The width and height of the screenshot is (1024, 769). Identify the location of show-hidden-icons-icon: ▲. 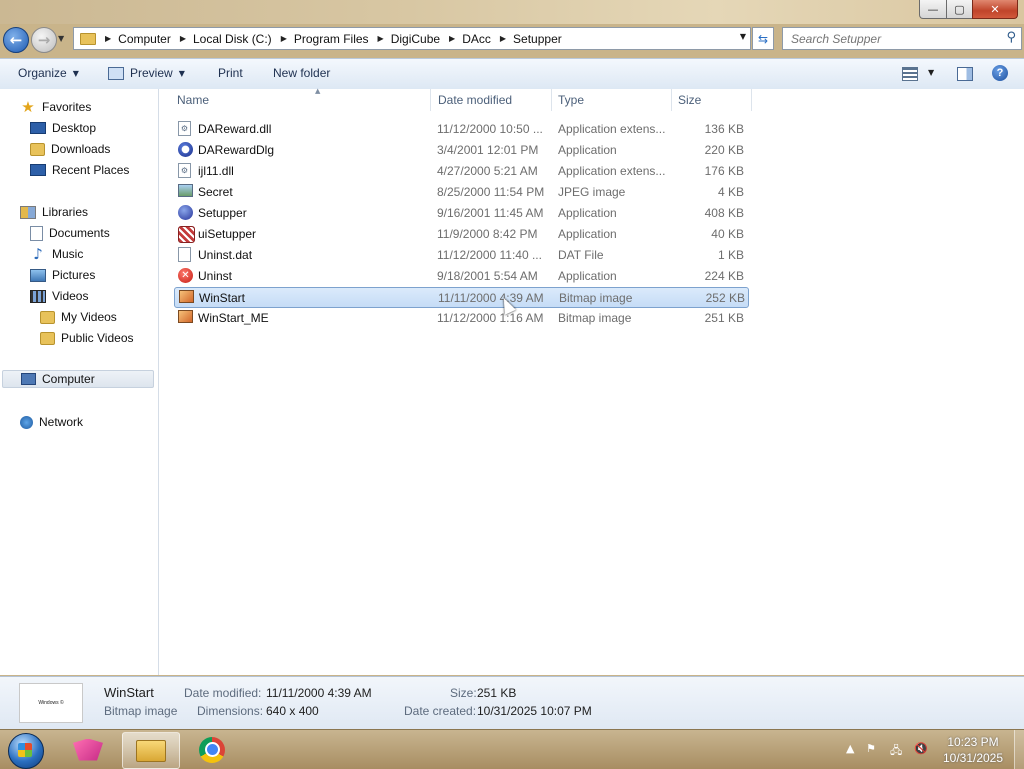
(850, 748).